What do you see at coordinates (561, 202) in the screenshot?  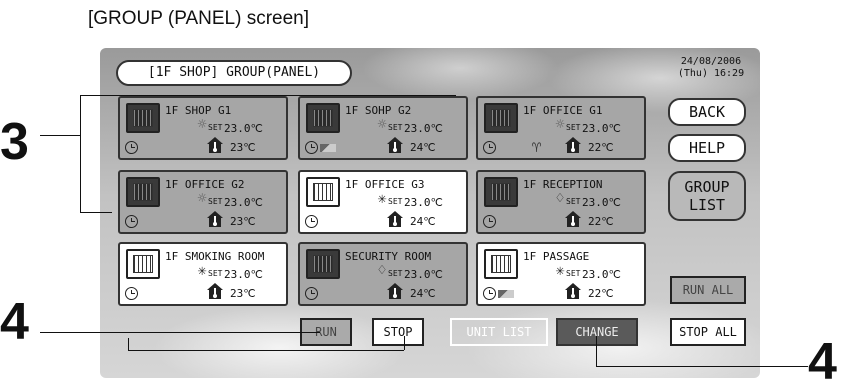 I see `group-panel-1f-reception: 1F RECEPTION ♢ SET 23.0℃ 22℃` at bounding box center [561, 202].